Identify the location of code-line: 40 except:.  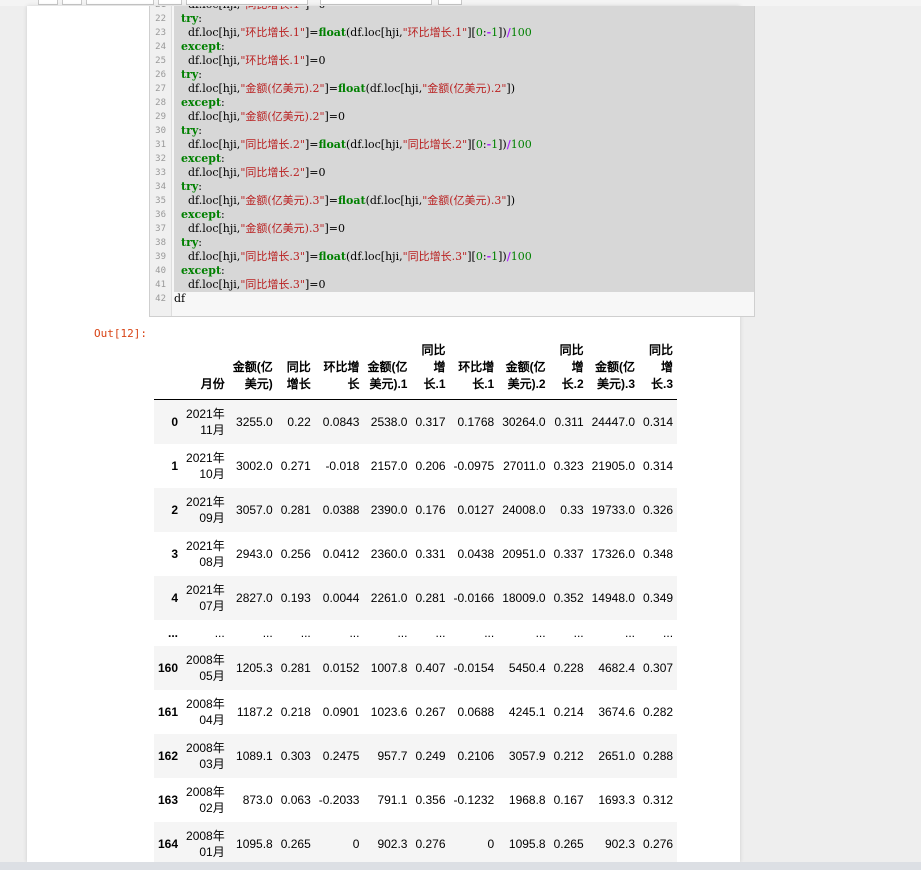
(452, 271).